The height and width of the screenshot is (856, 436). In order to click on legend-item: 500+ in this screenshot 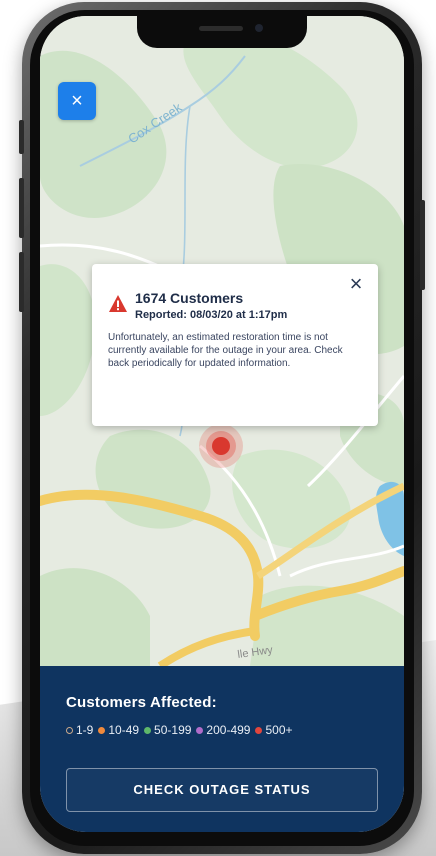, I will do `click(274, 730)`.